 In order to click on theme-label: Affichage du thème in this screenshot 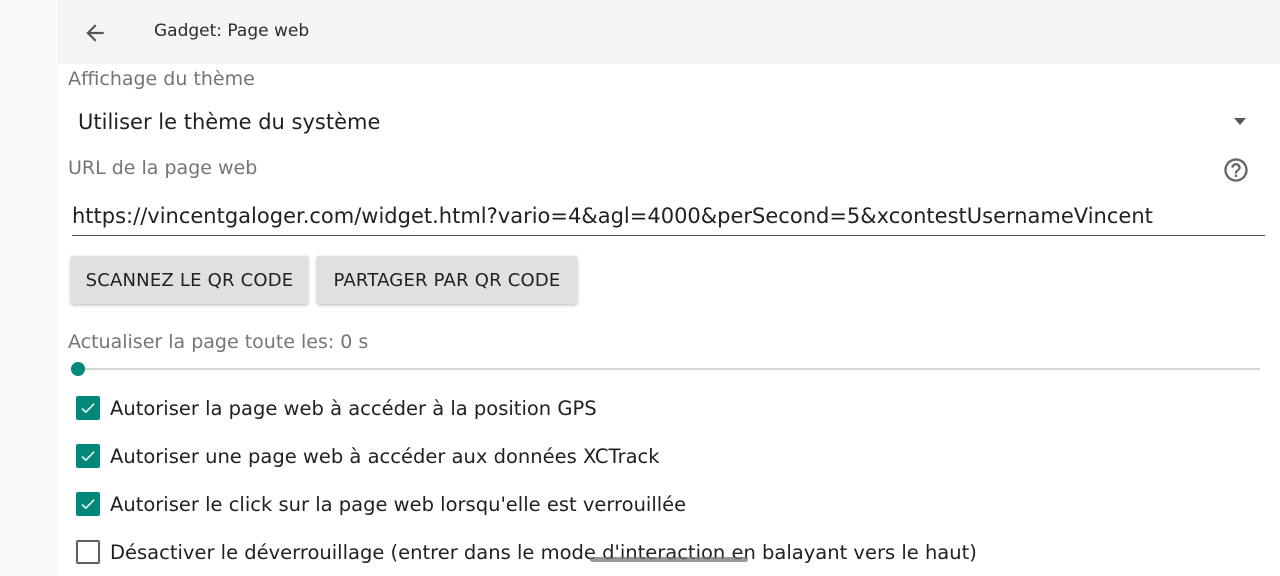, I will do `click(161, 79)`.